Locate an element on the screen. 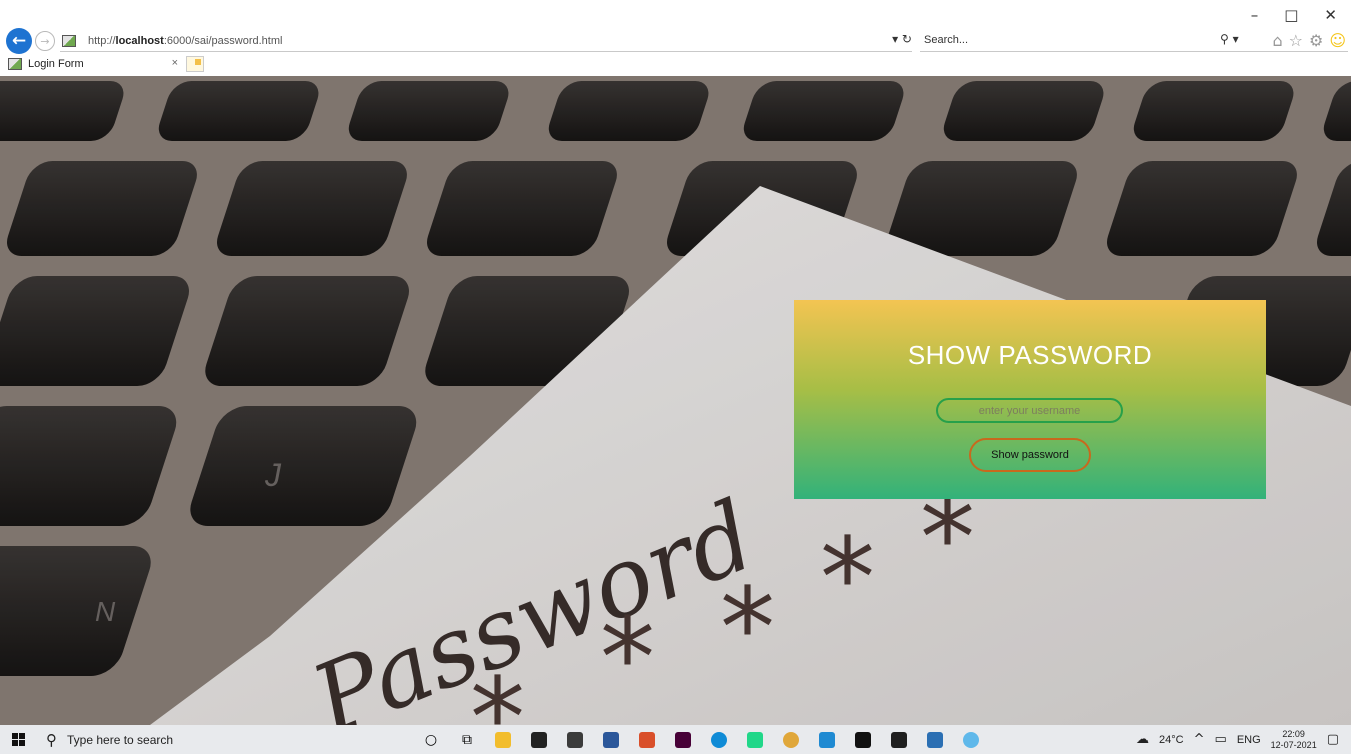 The height and width of the screenshot is (754, 1351). language-indicator: ENG is located at coordinates (1249, 740).